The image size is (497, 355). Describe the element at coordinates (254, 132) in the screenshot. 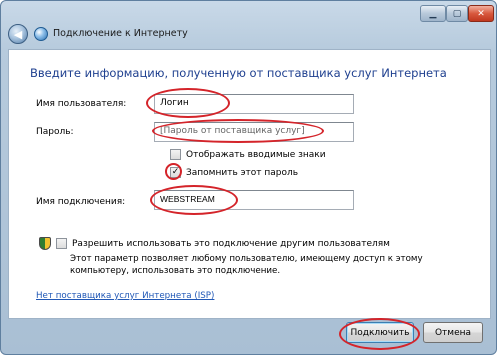

I see `password-field: [Пароль от поставщика услуг]` at that location.